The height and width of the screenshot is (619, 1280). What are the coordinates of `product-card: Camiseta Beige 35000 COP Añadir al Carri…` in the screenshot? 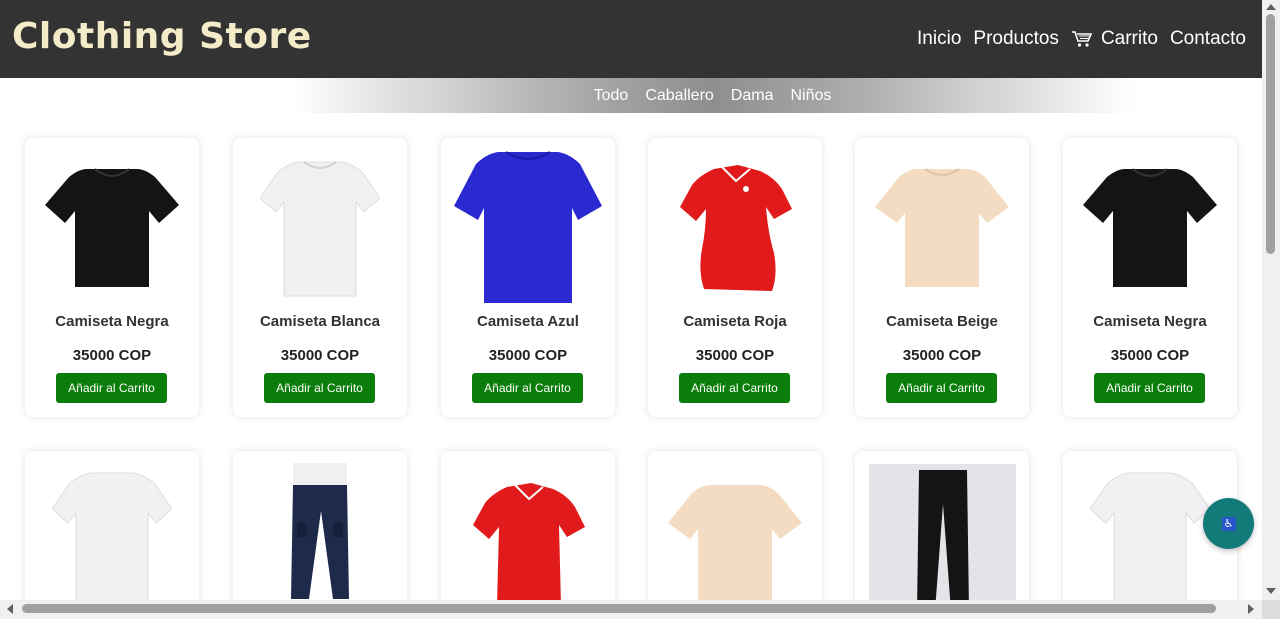 It's located at (942, 277).